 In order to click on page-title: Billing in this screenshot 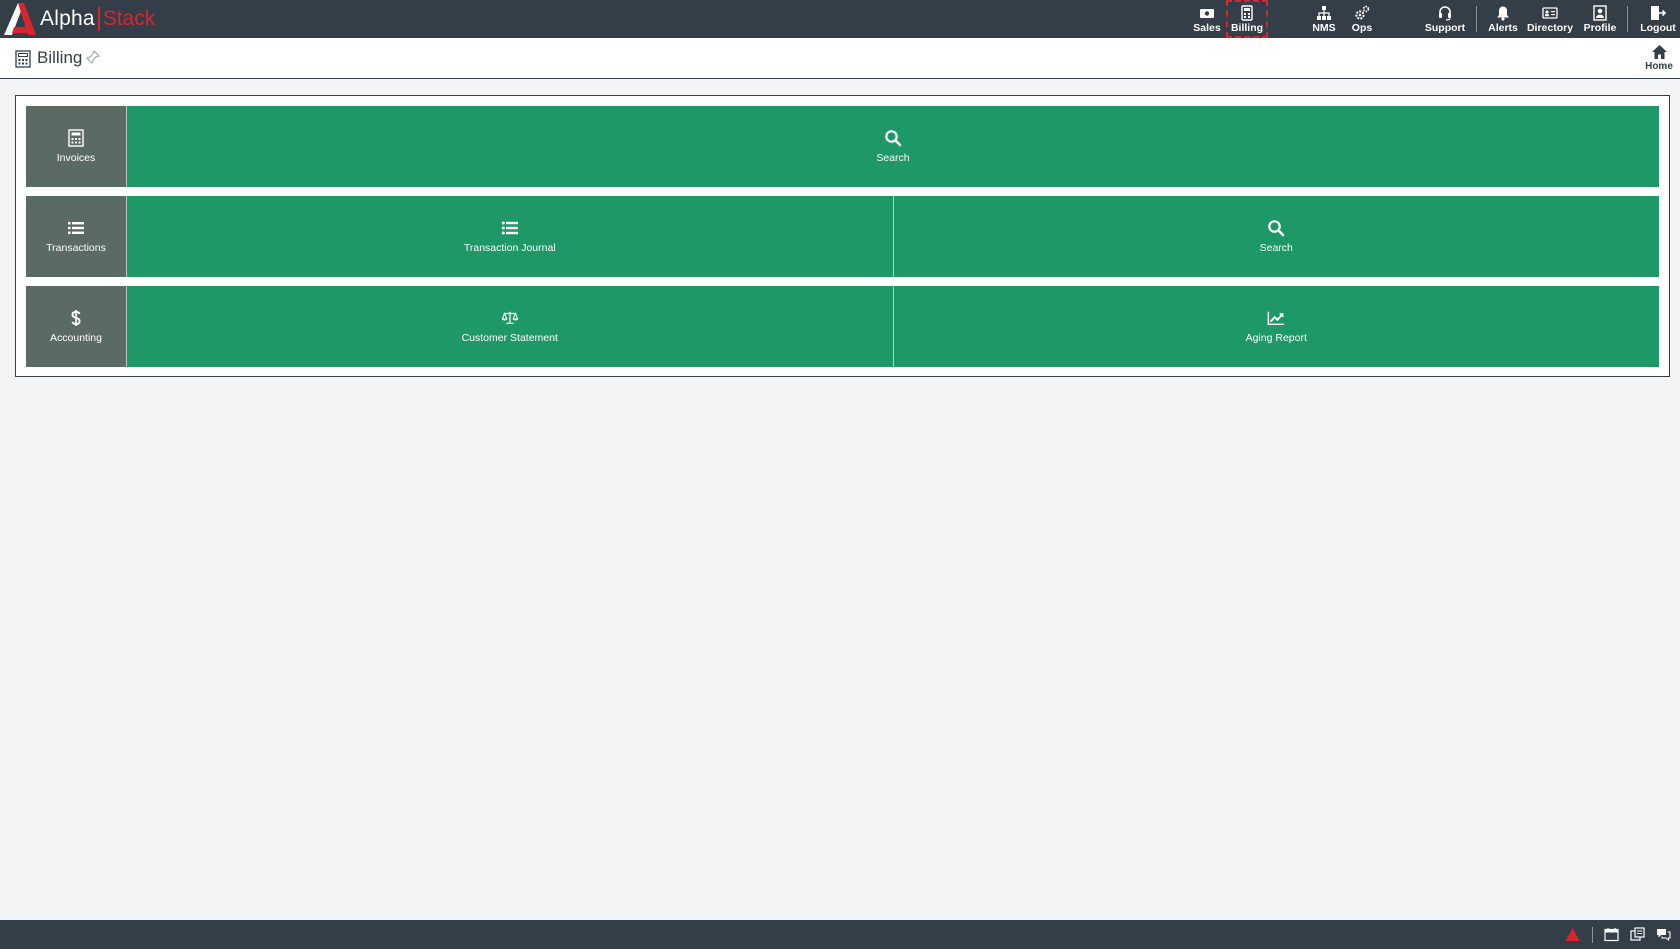, I will do `click(60, 57)`.